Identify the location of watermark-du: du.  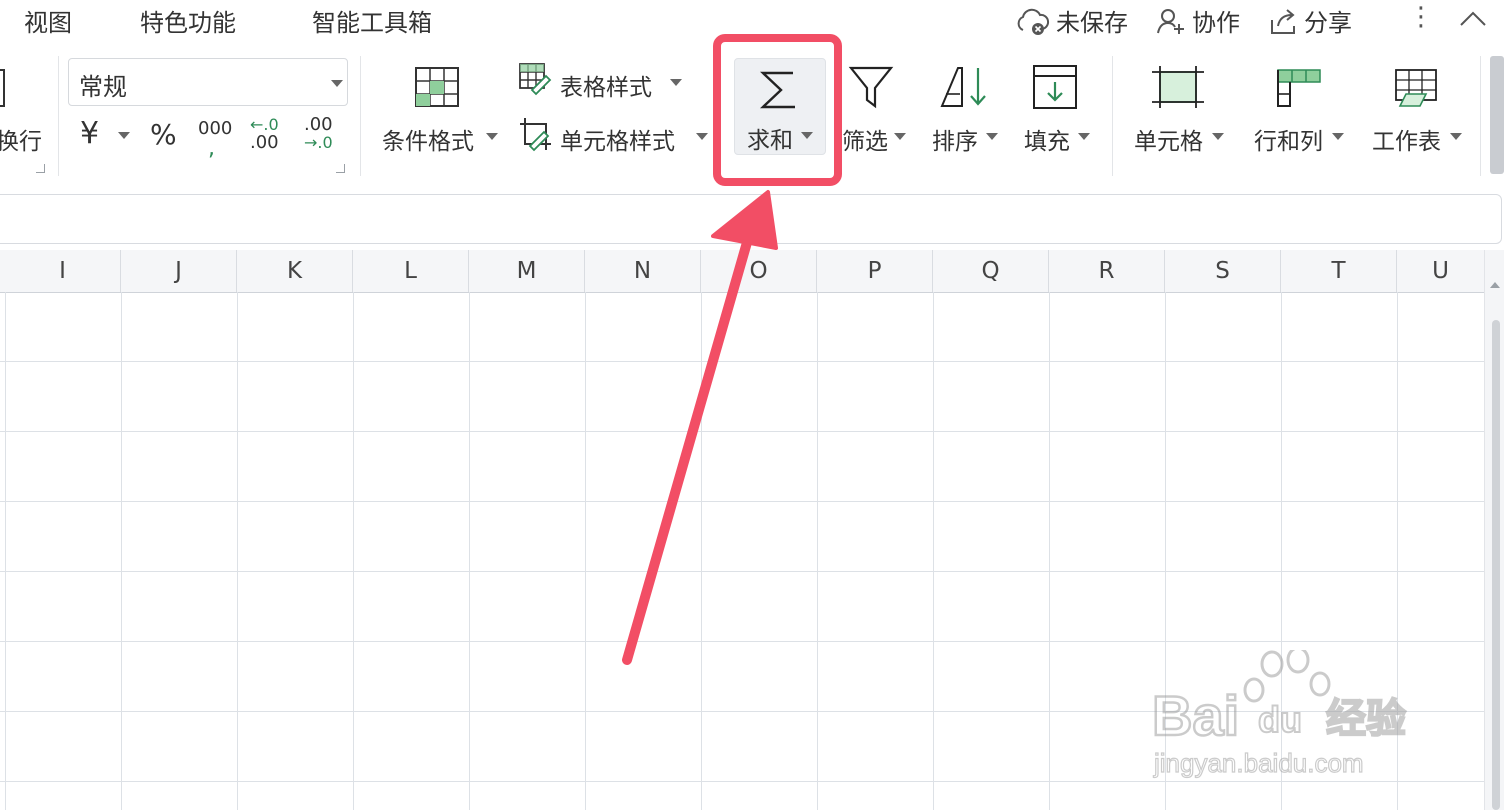
(1280, 719).